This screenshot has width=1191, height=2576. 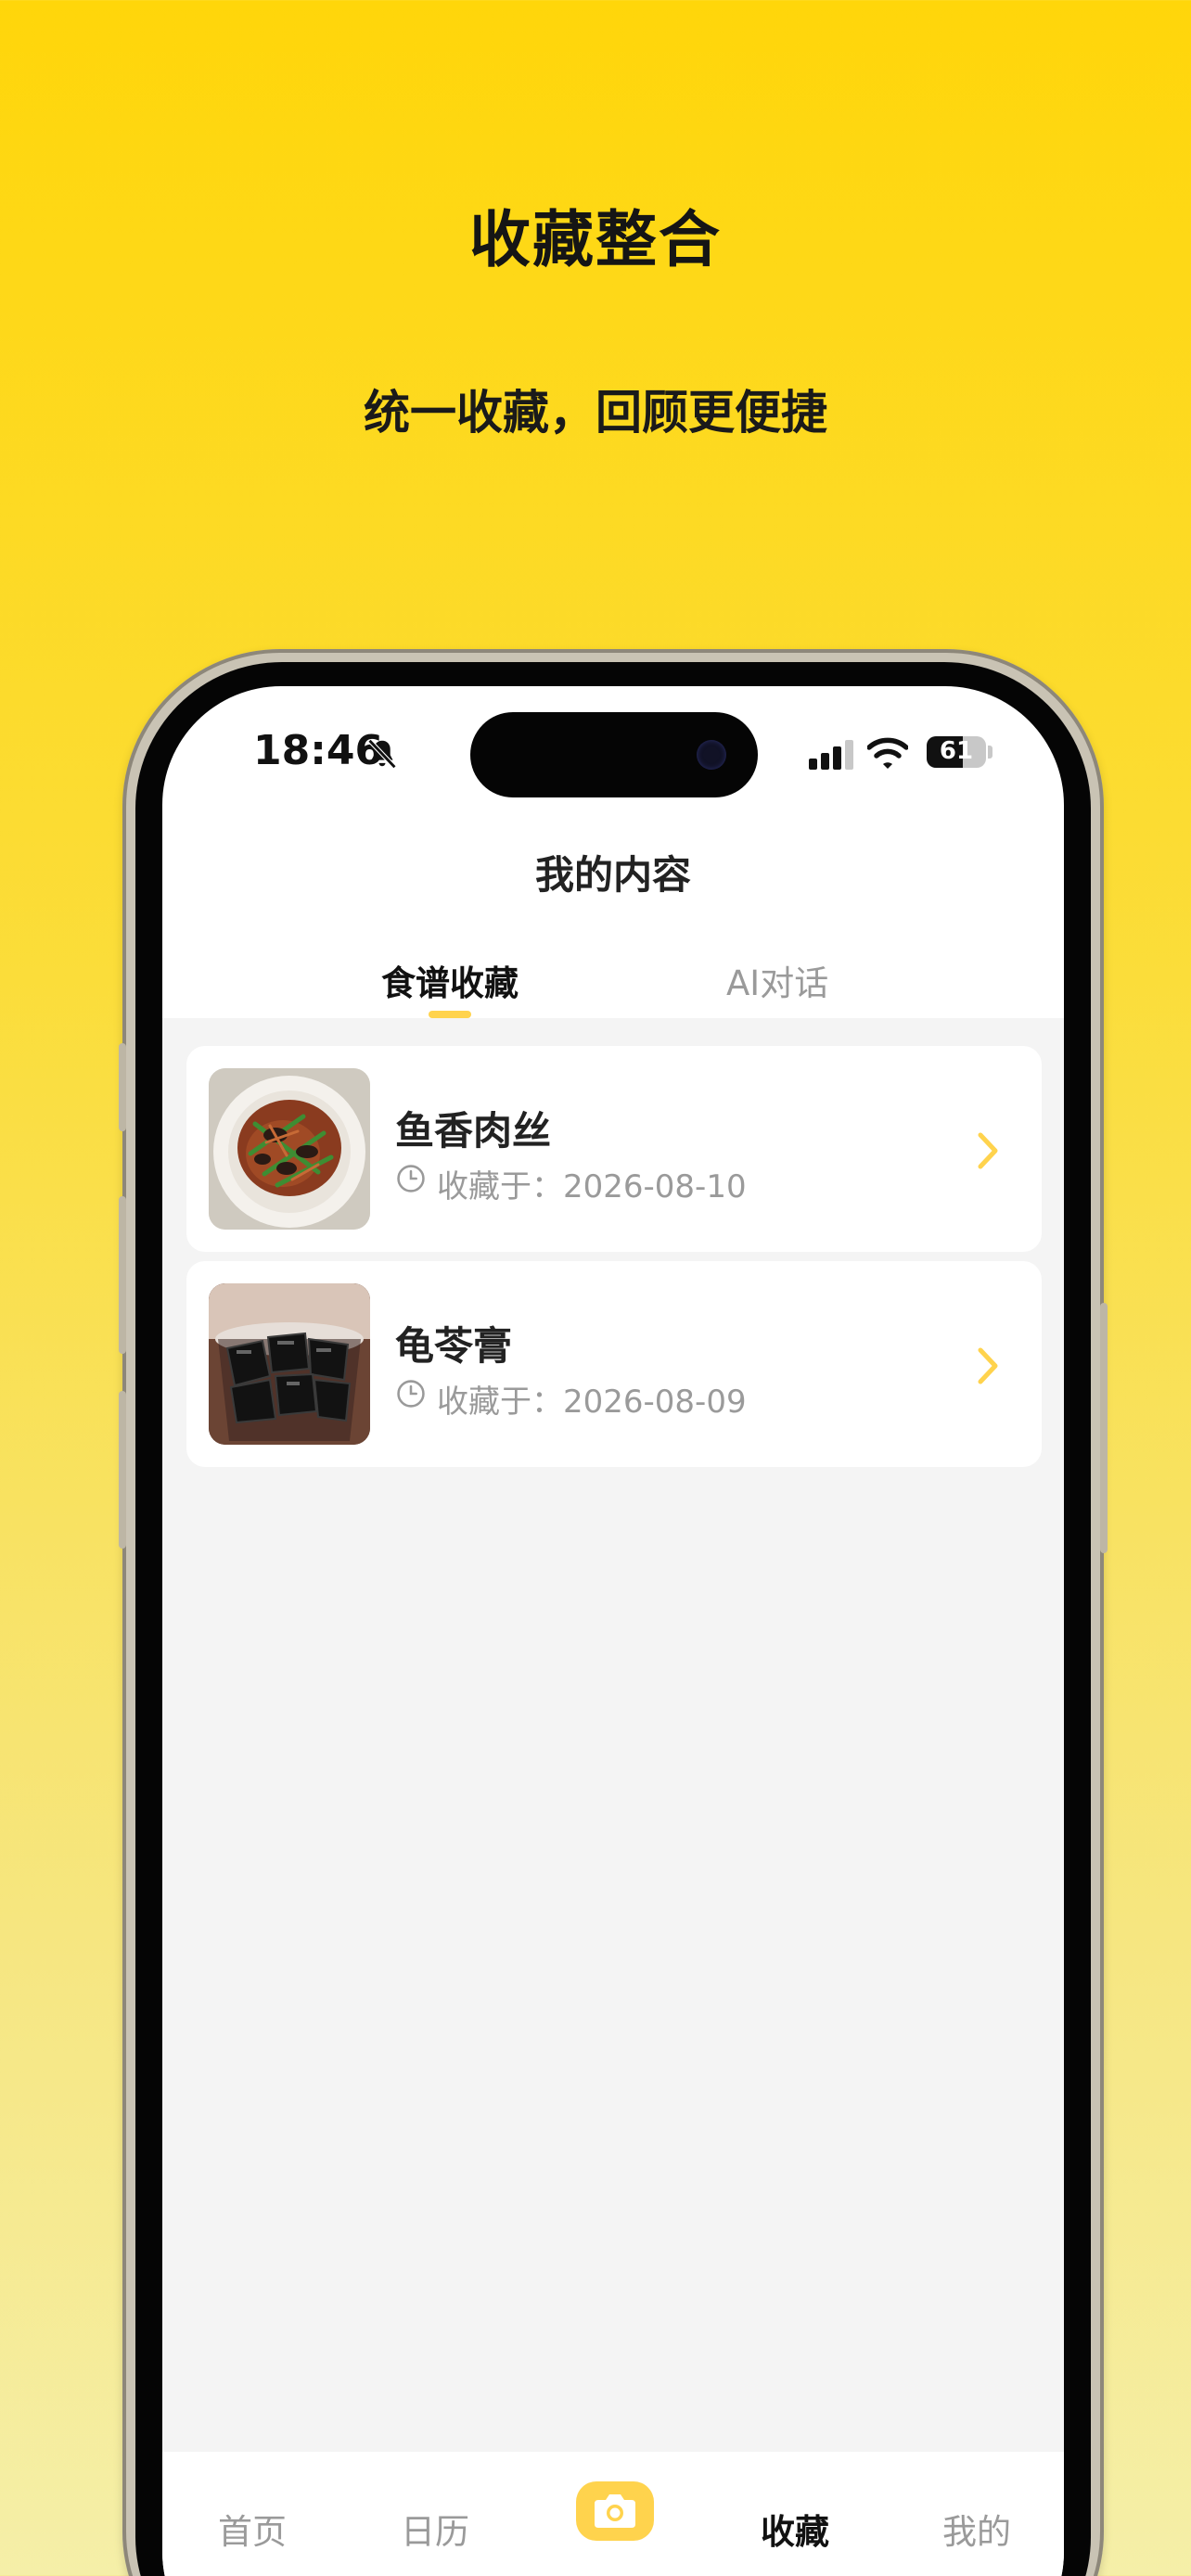 What do you see at coordinates (595, 413) in the screenshot?
I see `promo-subtitle: 统一收藏，回顾更便捷` at bounding box center [595, 413].